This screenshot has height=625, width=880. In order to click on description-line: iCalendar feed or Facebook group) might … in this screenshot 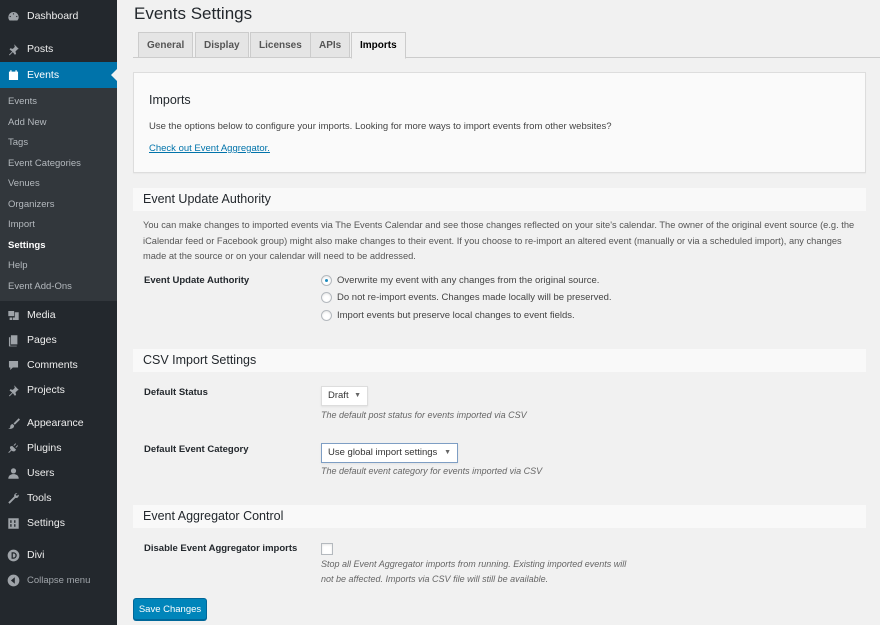, I will do `click(492, 240)`.